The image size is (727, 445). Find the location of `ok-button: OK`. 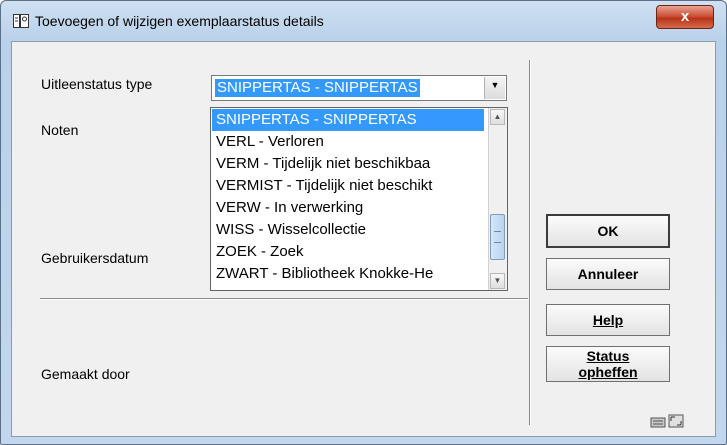

ok-button: OK is located at coordinates (608, 231).